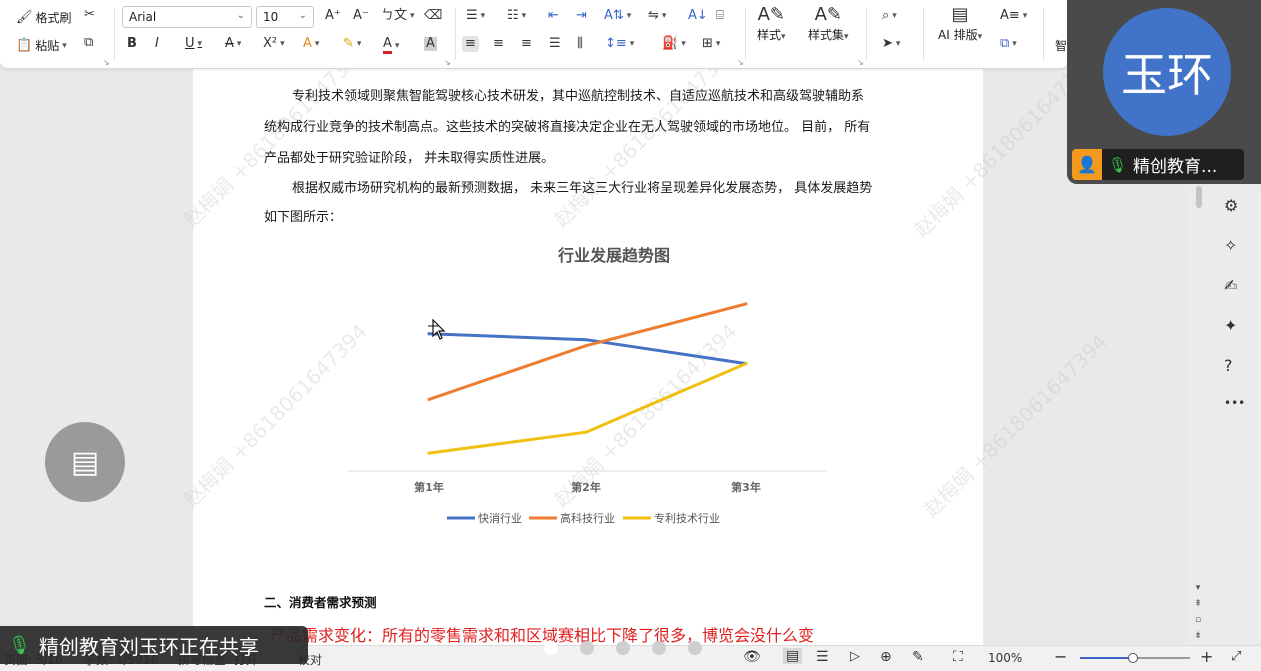 Image resolution: width=1261 pixels, height=671 pixels. What do you see at coordinates (1008, 44) in the screenshot?
I see `arrange-button: ⧉ ▾` at bounding box center [1008, 44].